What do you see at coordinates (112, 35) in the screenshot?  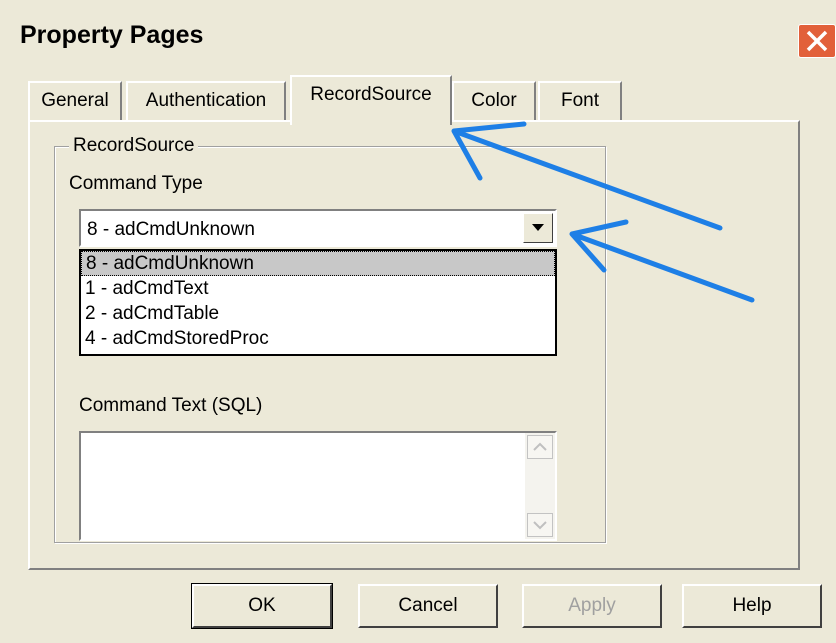 I see `window-title: Property Pages` at bounding box center [112, 35].